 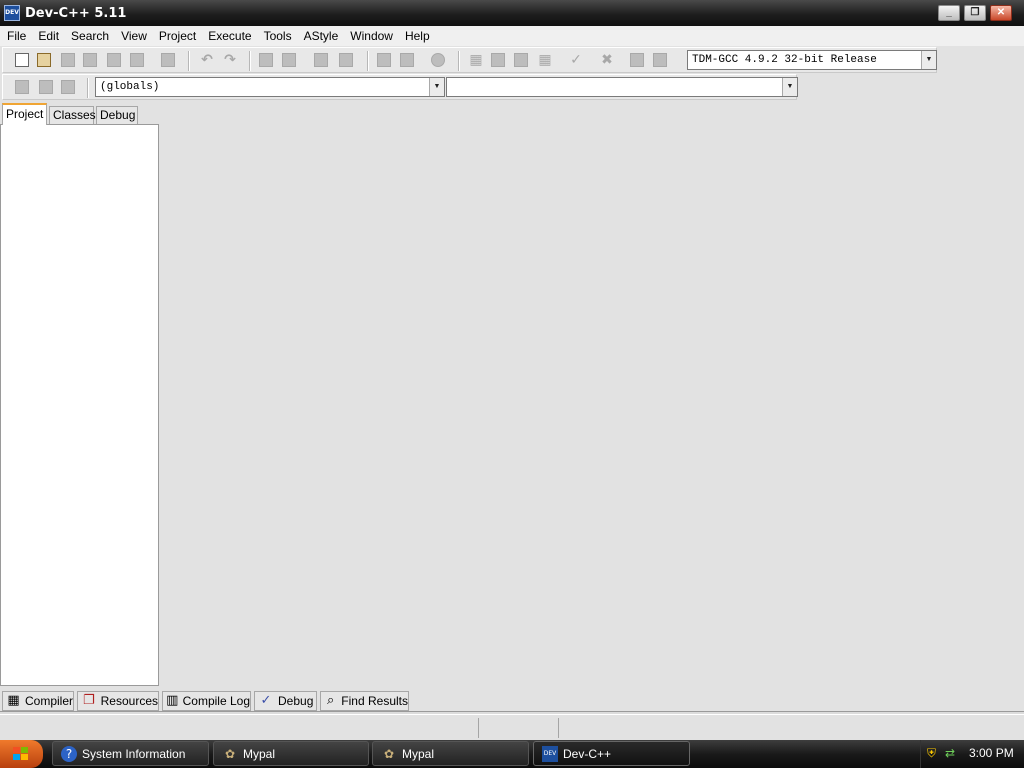 I want to click on indent-icon, so click(x=384, y=60).